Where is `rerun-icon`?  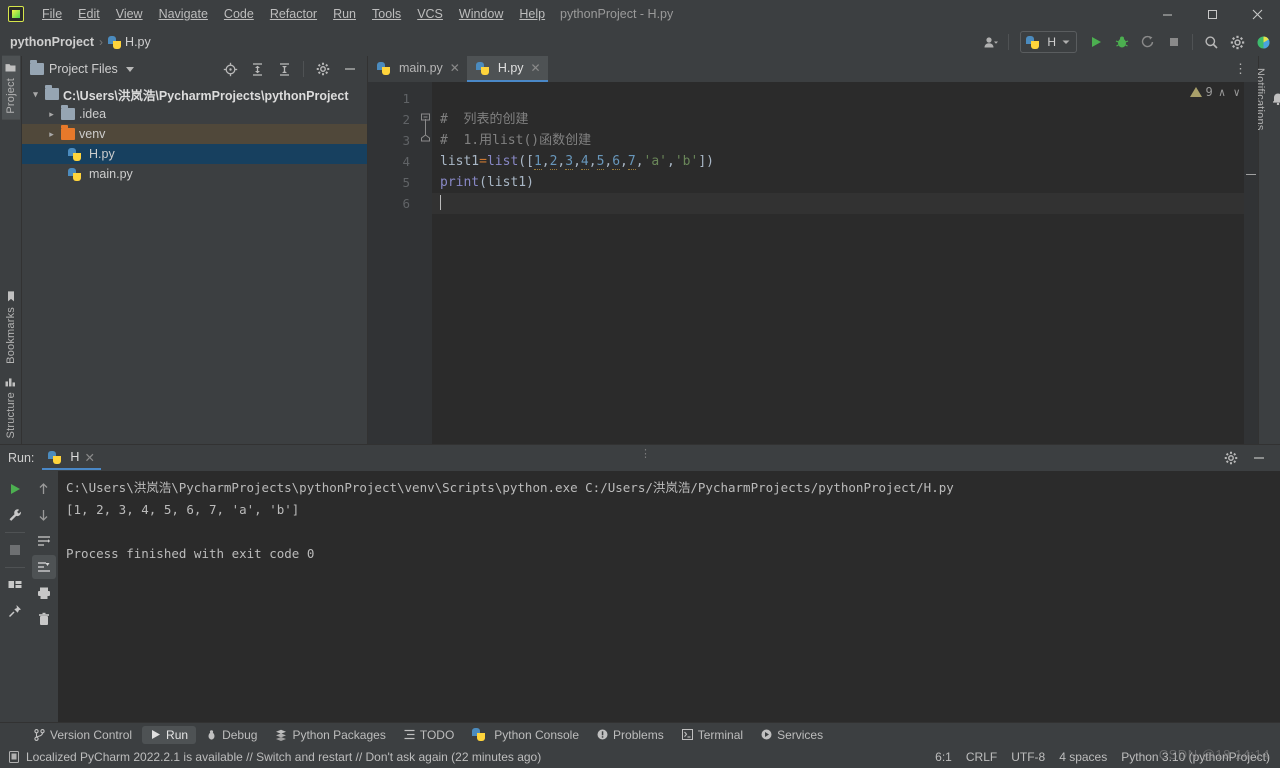
rerun-icon is located at coordinates (15, 489).